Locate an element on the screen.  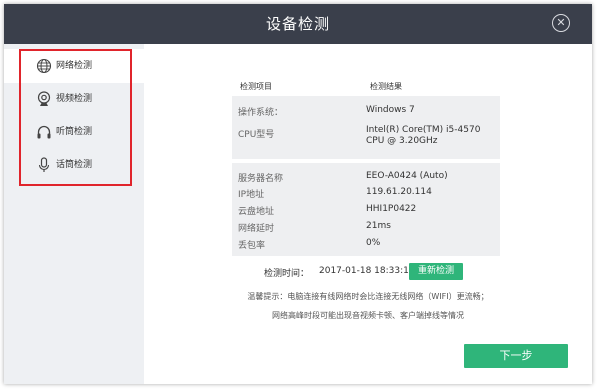
latency-value: 21ms is located at coordinates (378, 226).